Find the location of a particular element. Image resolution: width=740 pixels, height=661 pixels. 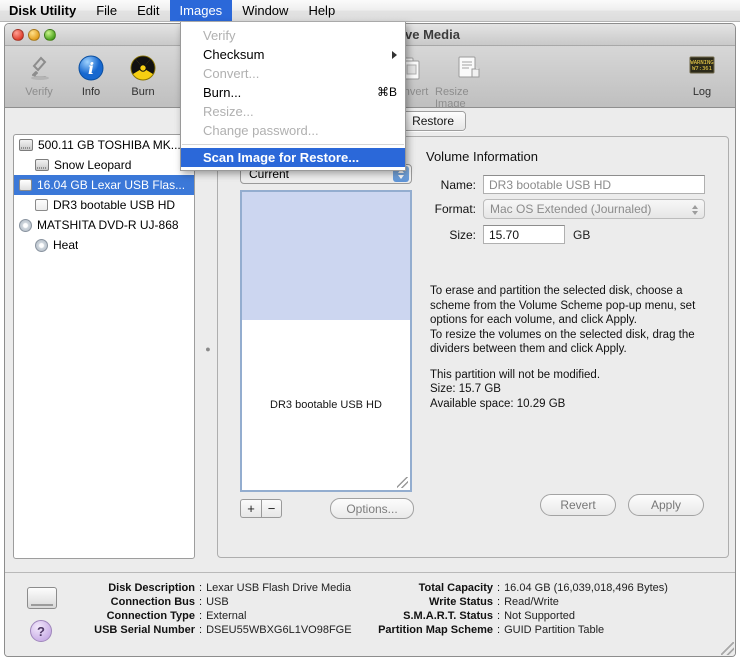

window-controls is located at coordinates (34, 35).